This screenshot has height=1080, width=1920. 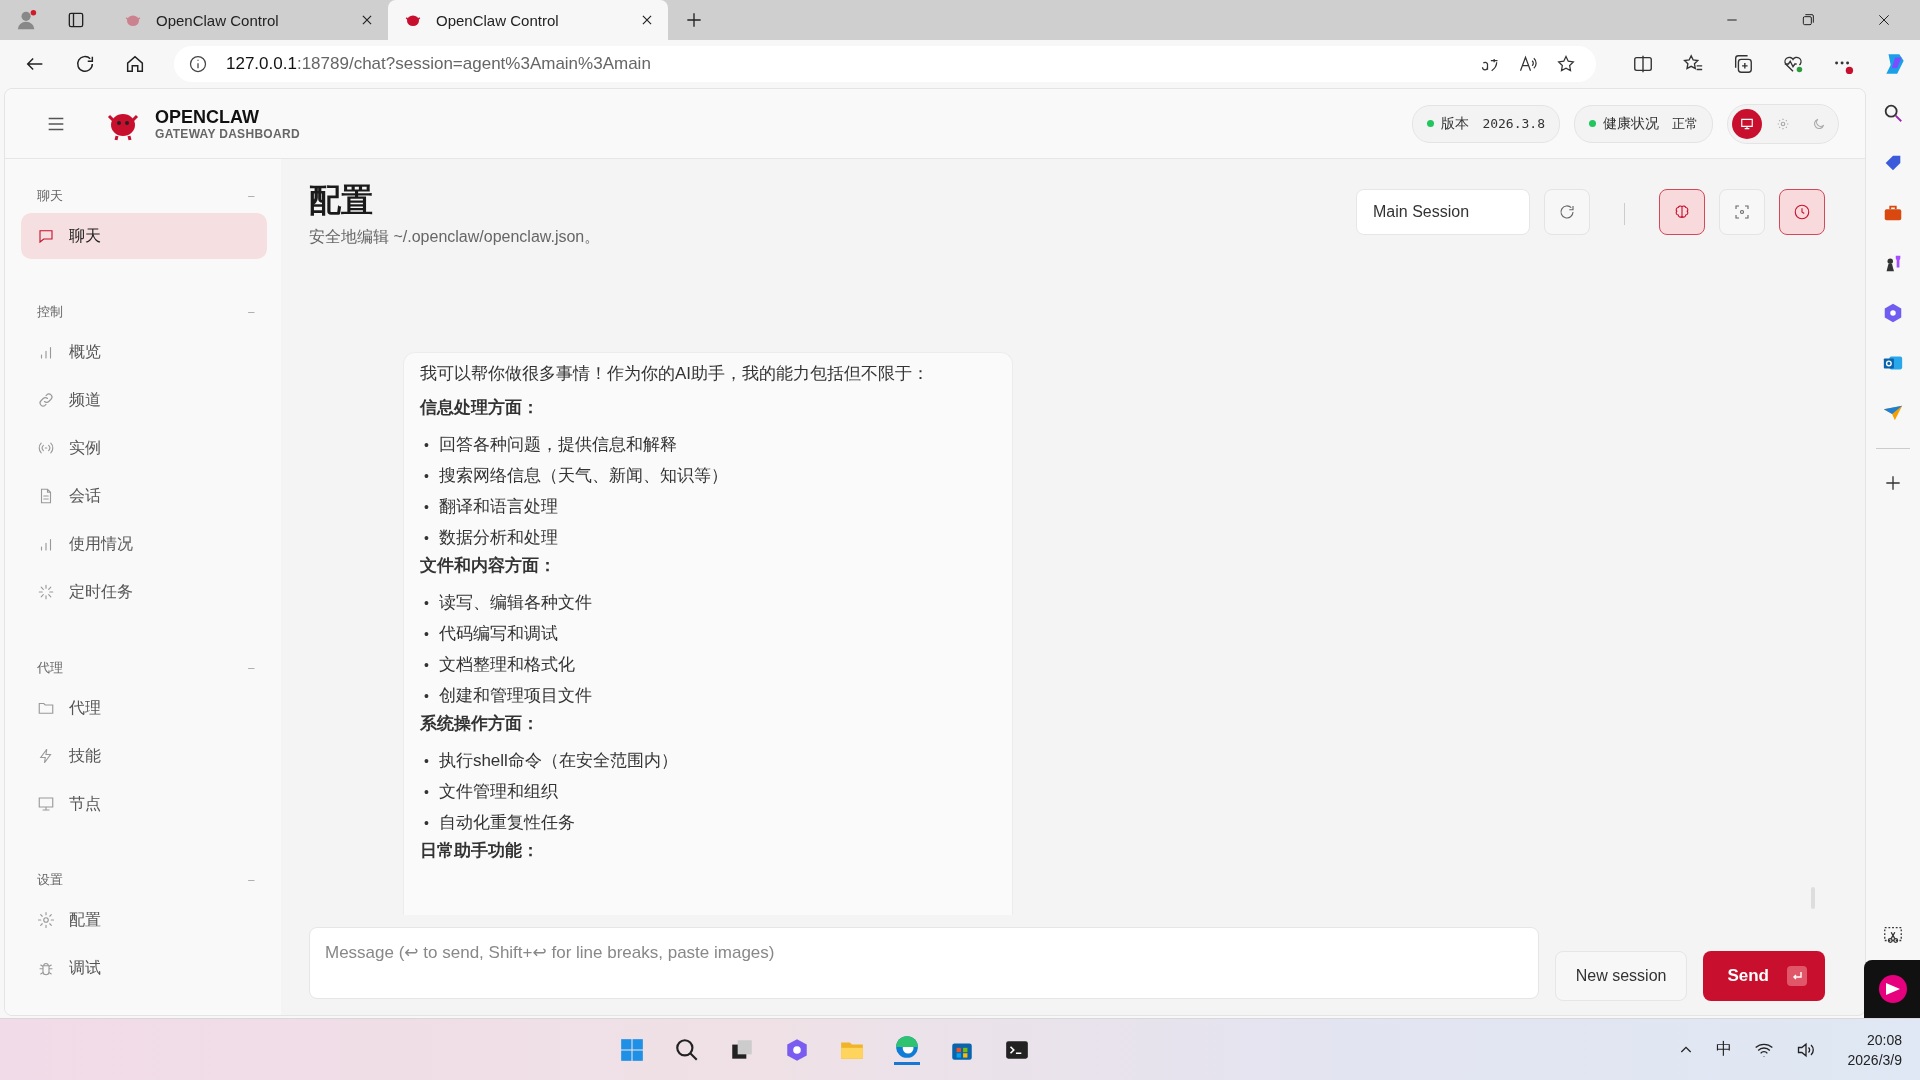 I want to click on bullet-item: 文件管理和组织, so click(x=498, y=791).